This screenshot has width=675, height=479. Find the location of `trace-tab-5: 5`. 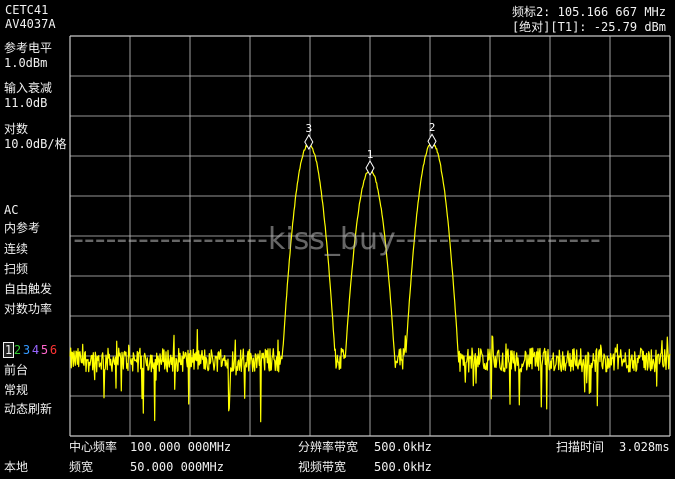

trace-tab-5: 5 is located at coordinates (44, 350).